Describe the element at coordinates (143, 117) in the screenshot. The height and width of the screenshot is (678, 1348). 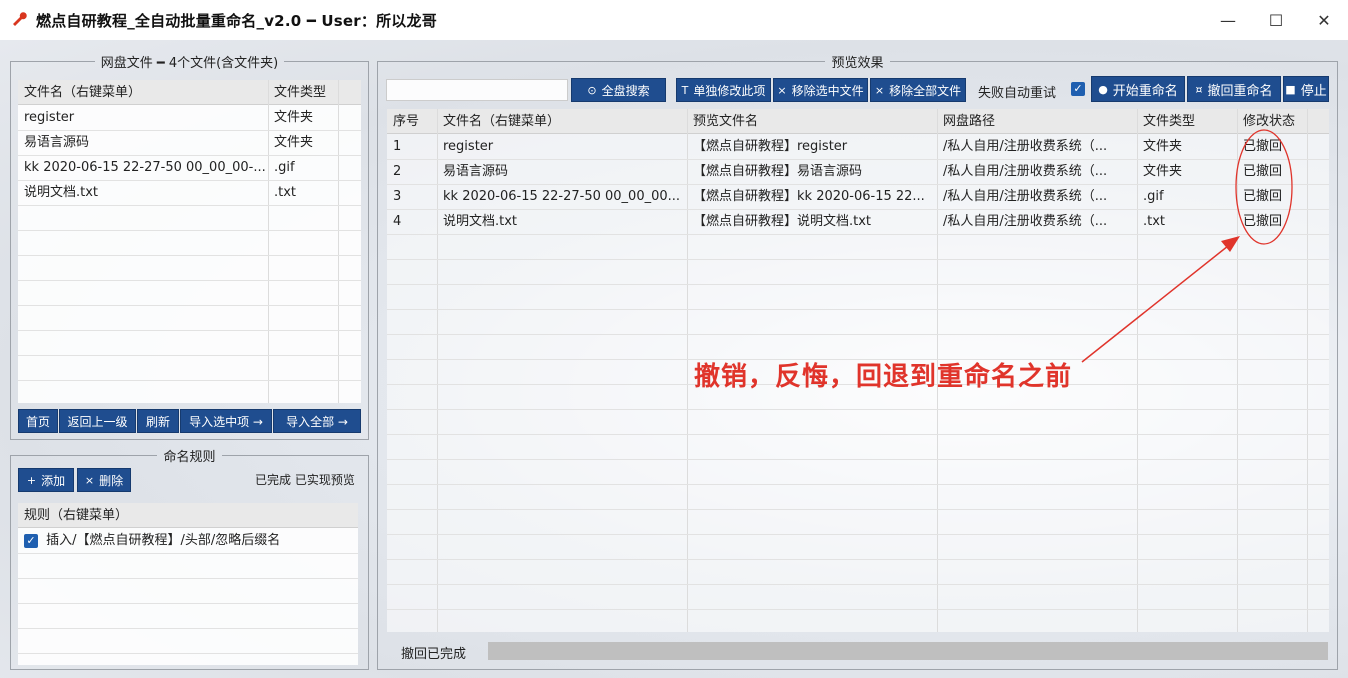
I see `table-row-name: register` at that location.